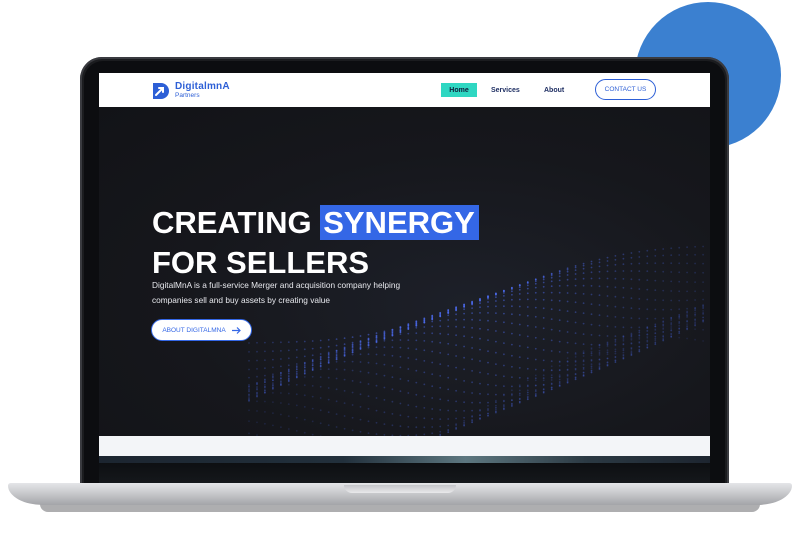 The width and height of the screenshot is (799, 538). What do you see at coordinates (187, 95) in the screenshot?
I see `logo-tagline: Partners` at bounding box center [187, 95].